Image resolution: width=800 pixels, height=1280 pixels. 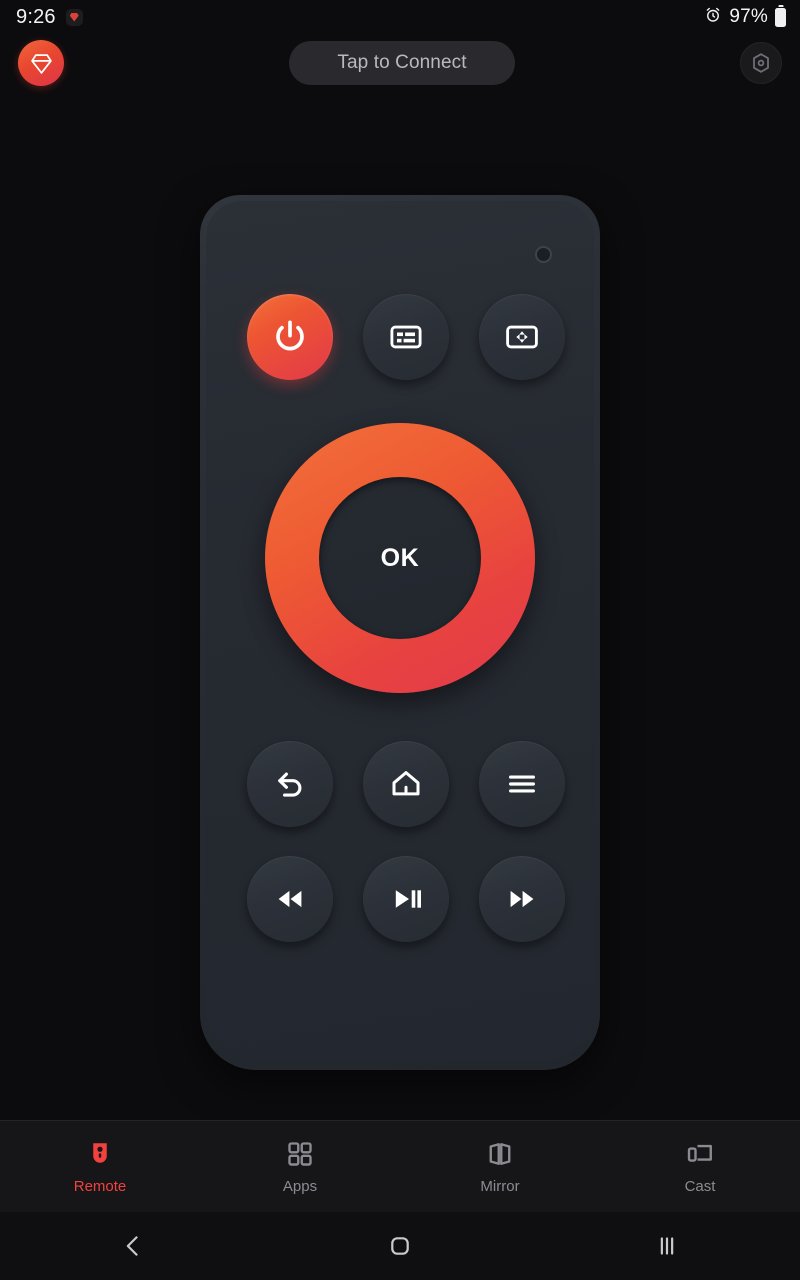 What do you see at coordinates (41, 63) in the screenshot?
I see `diamond-gem-icon` at bounding box center [41, 63].